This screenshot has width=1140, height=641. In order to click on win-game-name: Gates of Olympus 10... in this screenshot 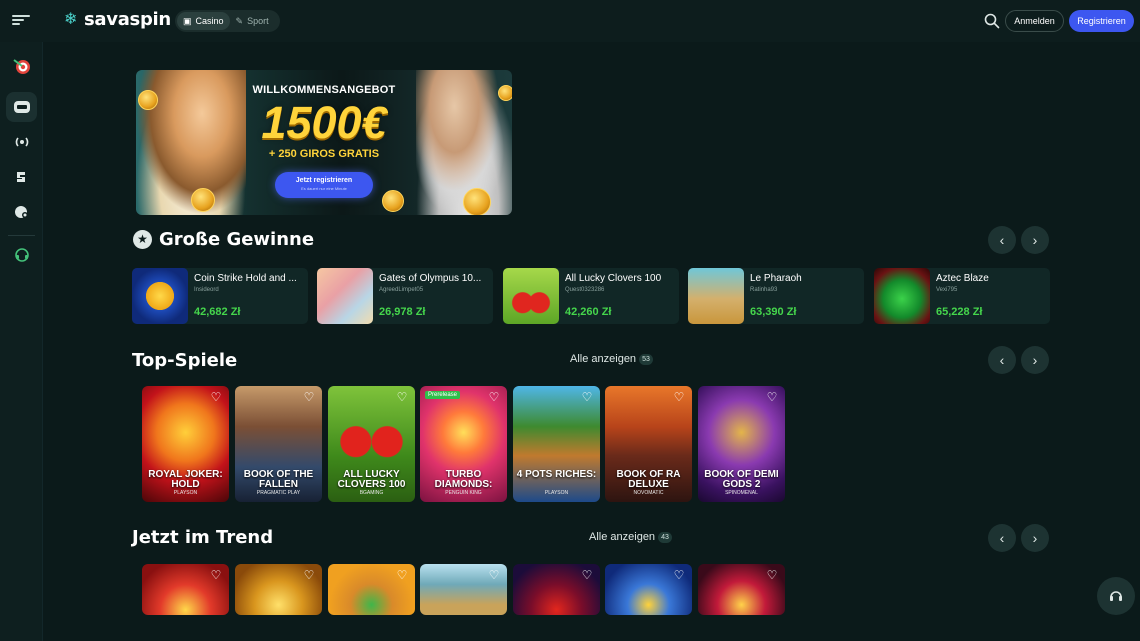, I will do `click(430, 278)`.